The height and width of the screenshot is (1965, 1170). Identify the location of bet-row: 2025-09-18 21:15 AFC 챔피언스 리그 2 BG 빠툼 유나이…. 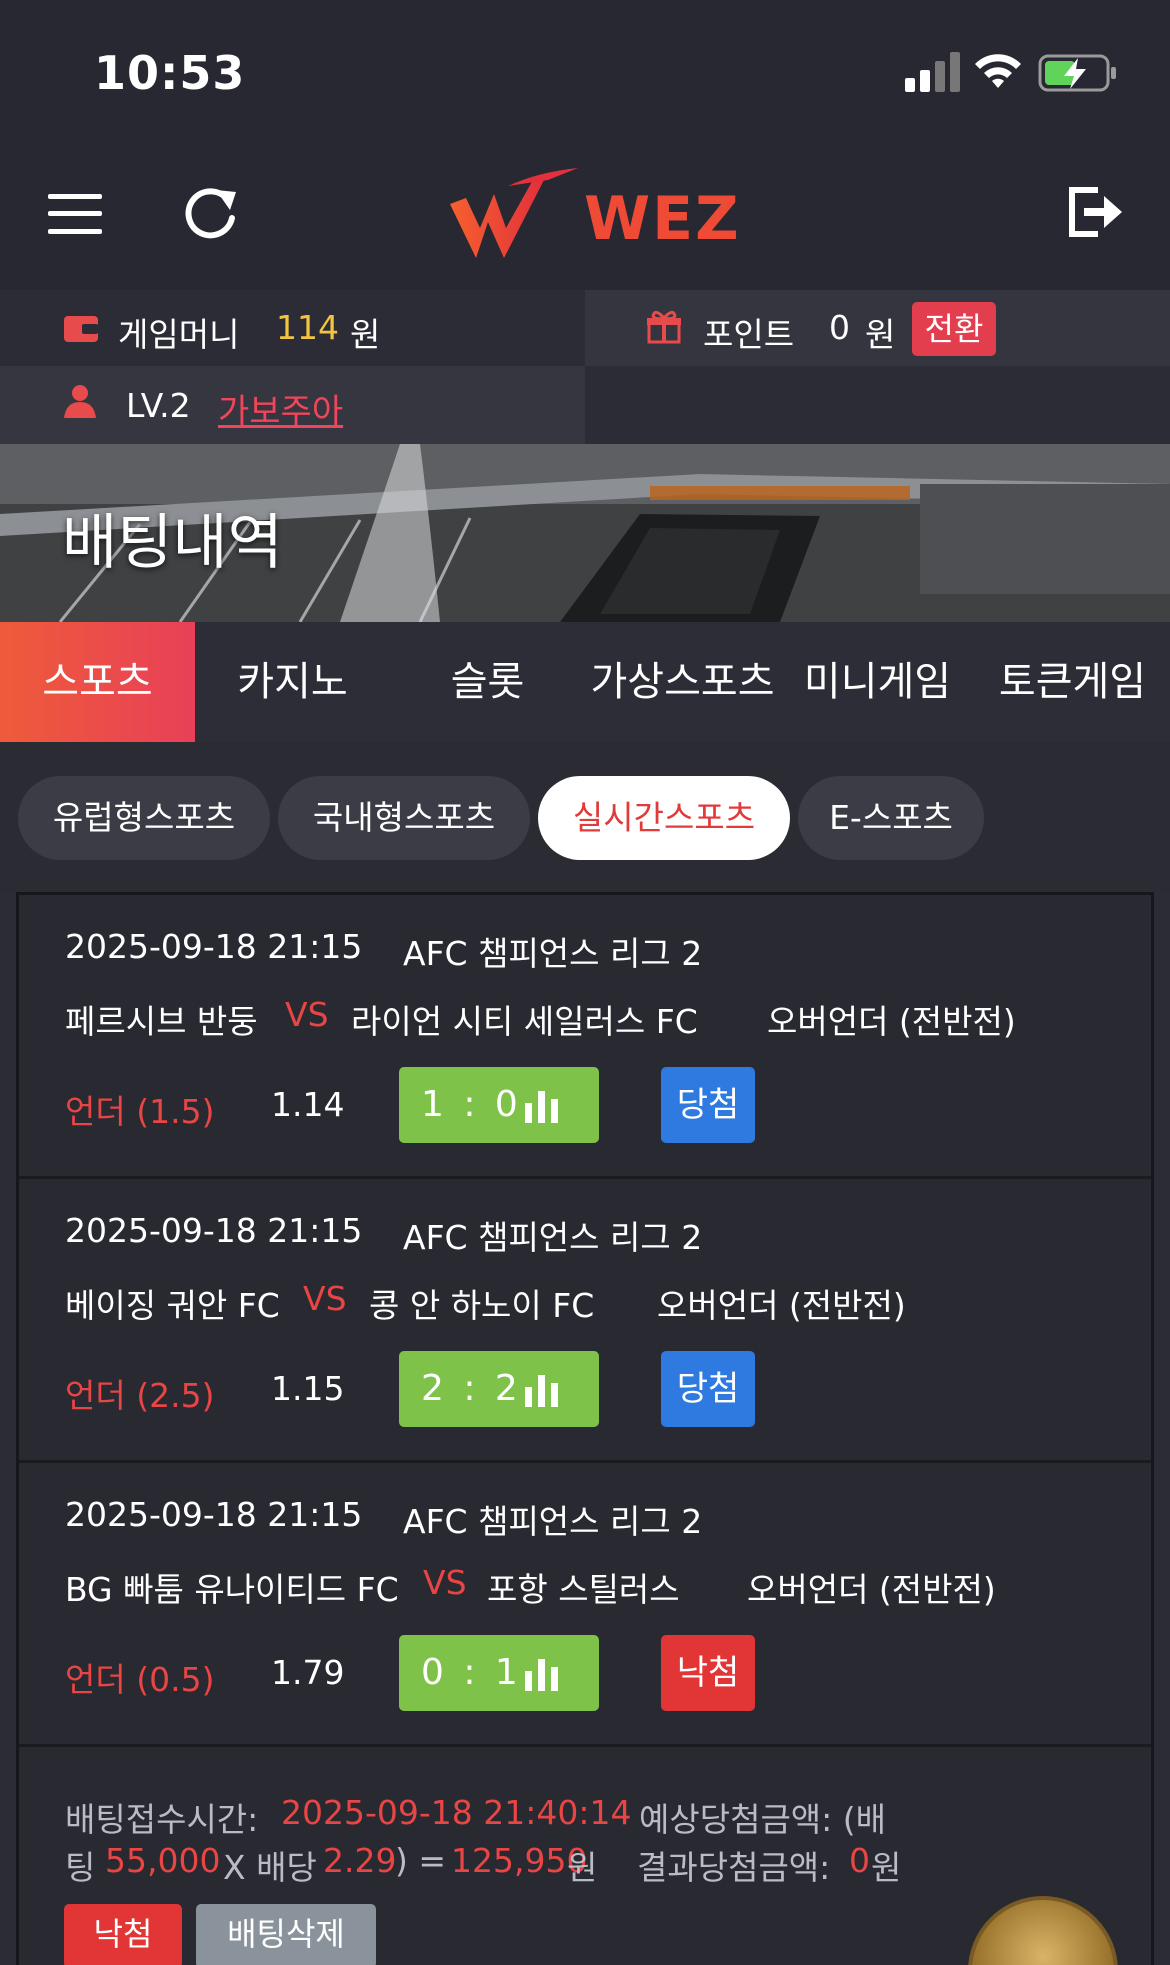
(585, 1605).